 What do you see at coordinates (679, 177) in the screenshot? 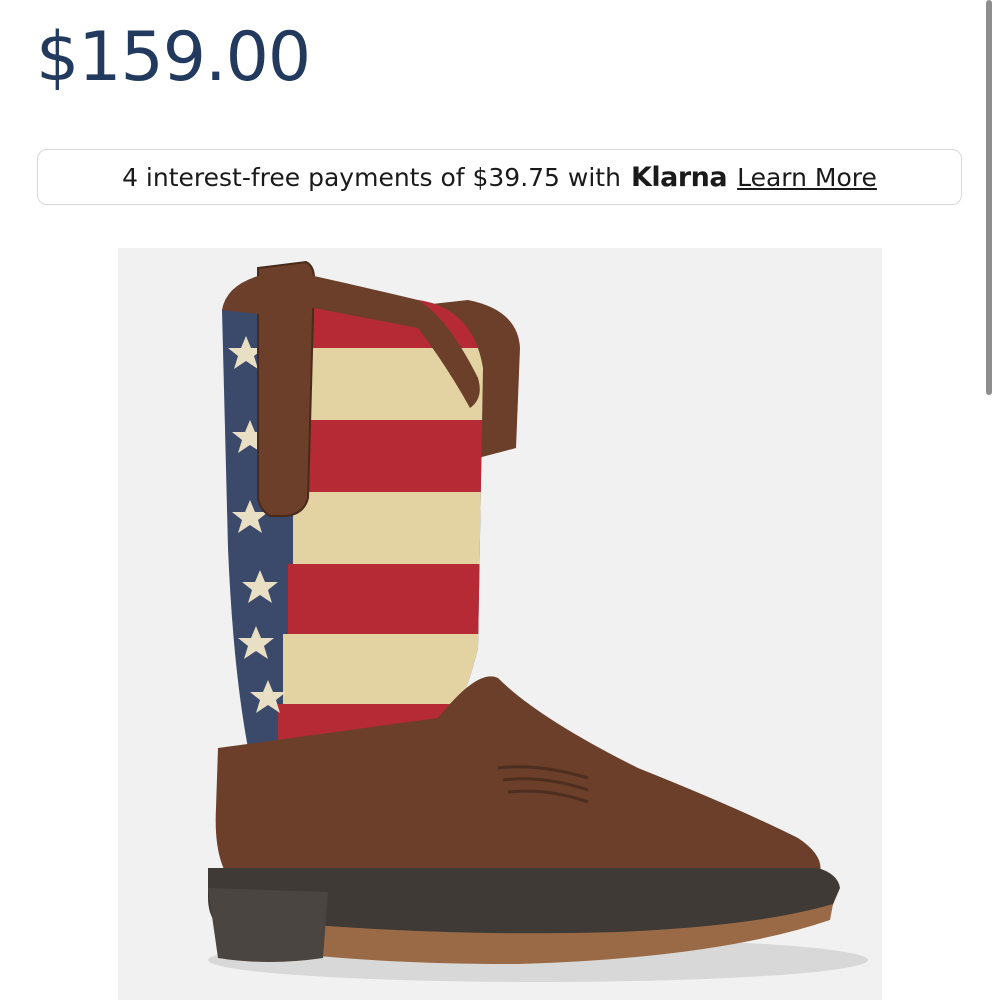
I see `klarna-logo: Klarna` at bounding box center [679, 177].